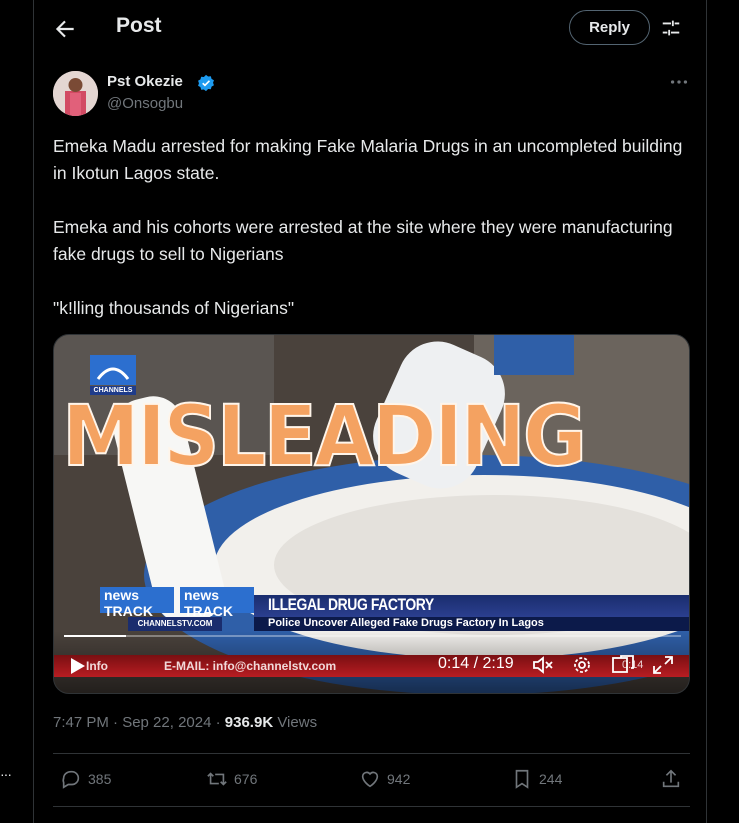 The width and height of the screenshot is (739, 823). What do you see at coordinates (217, 779) in the screenshot?
I see `repost-icon` at bounding box center [217, 779].